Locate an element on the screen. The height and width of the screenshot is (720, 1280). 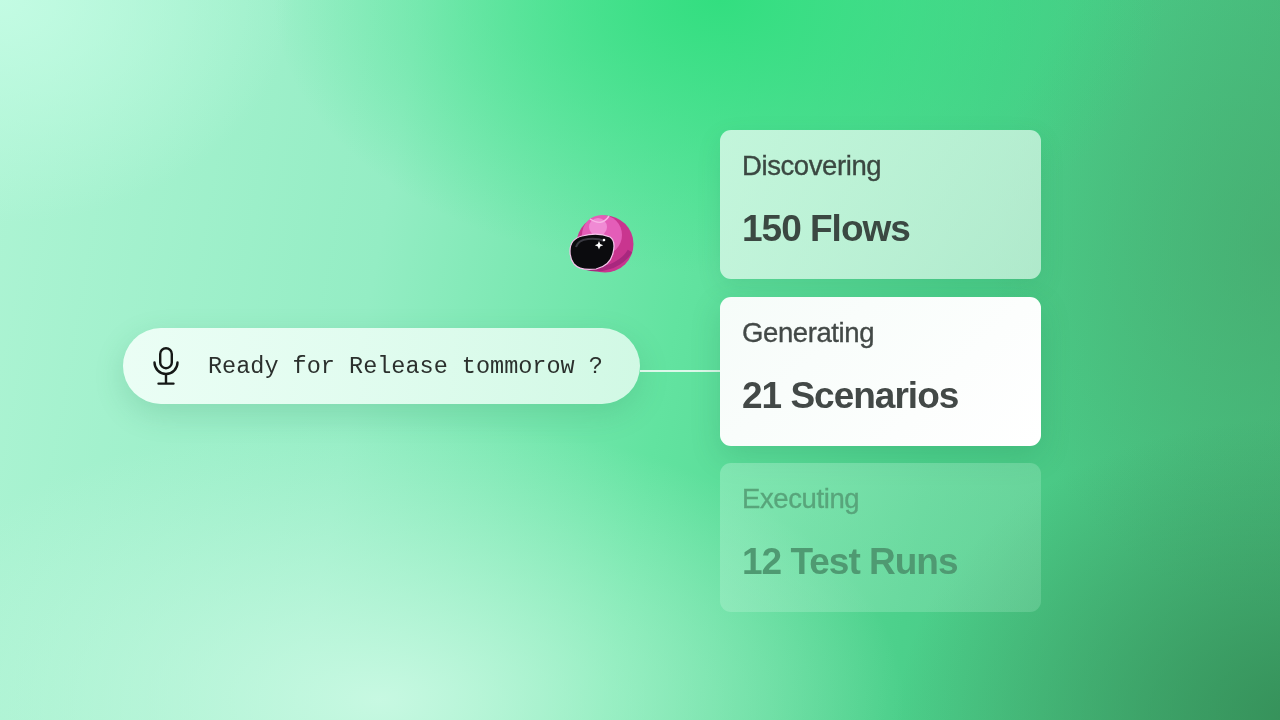
microphone-icon is located at coordinates (166, 366).